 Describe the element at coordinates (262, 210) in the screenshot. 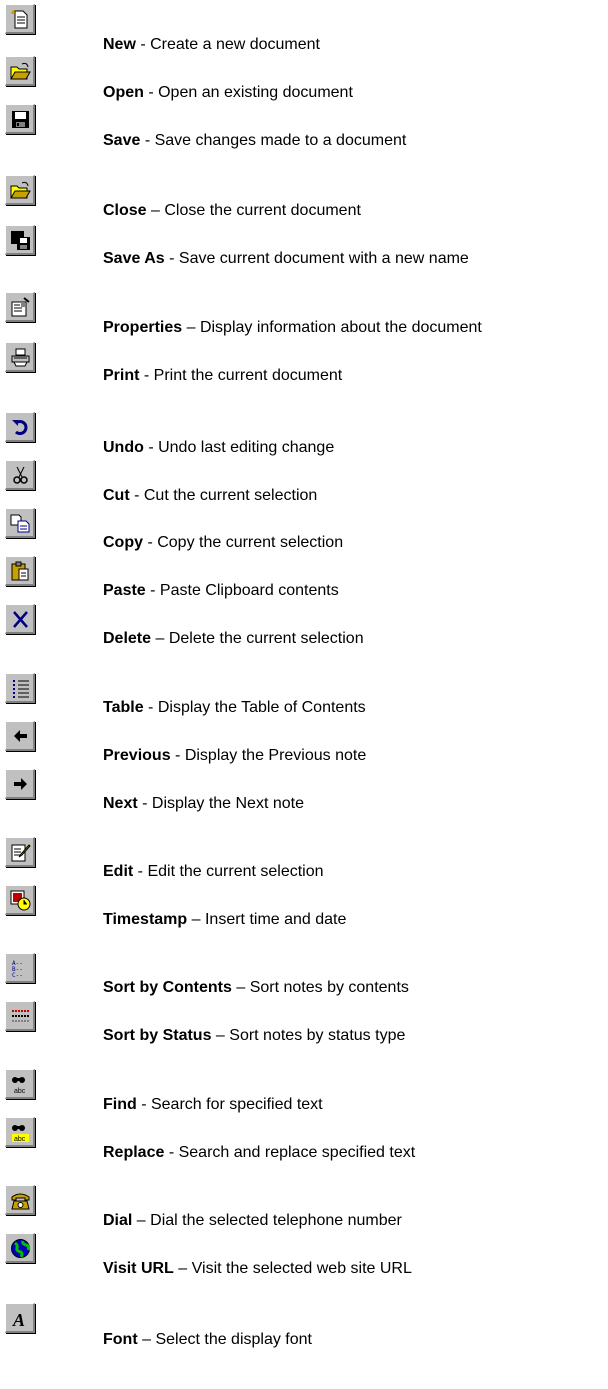

I see `command-description: Close the current document` at that location.